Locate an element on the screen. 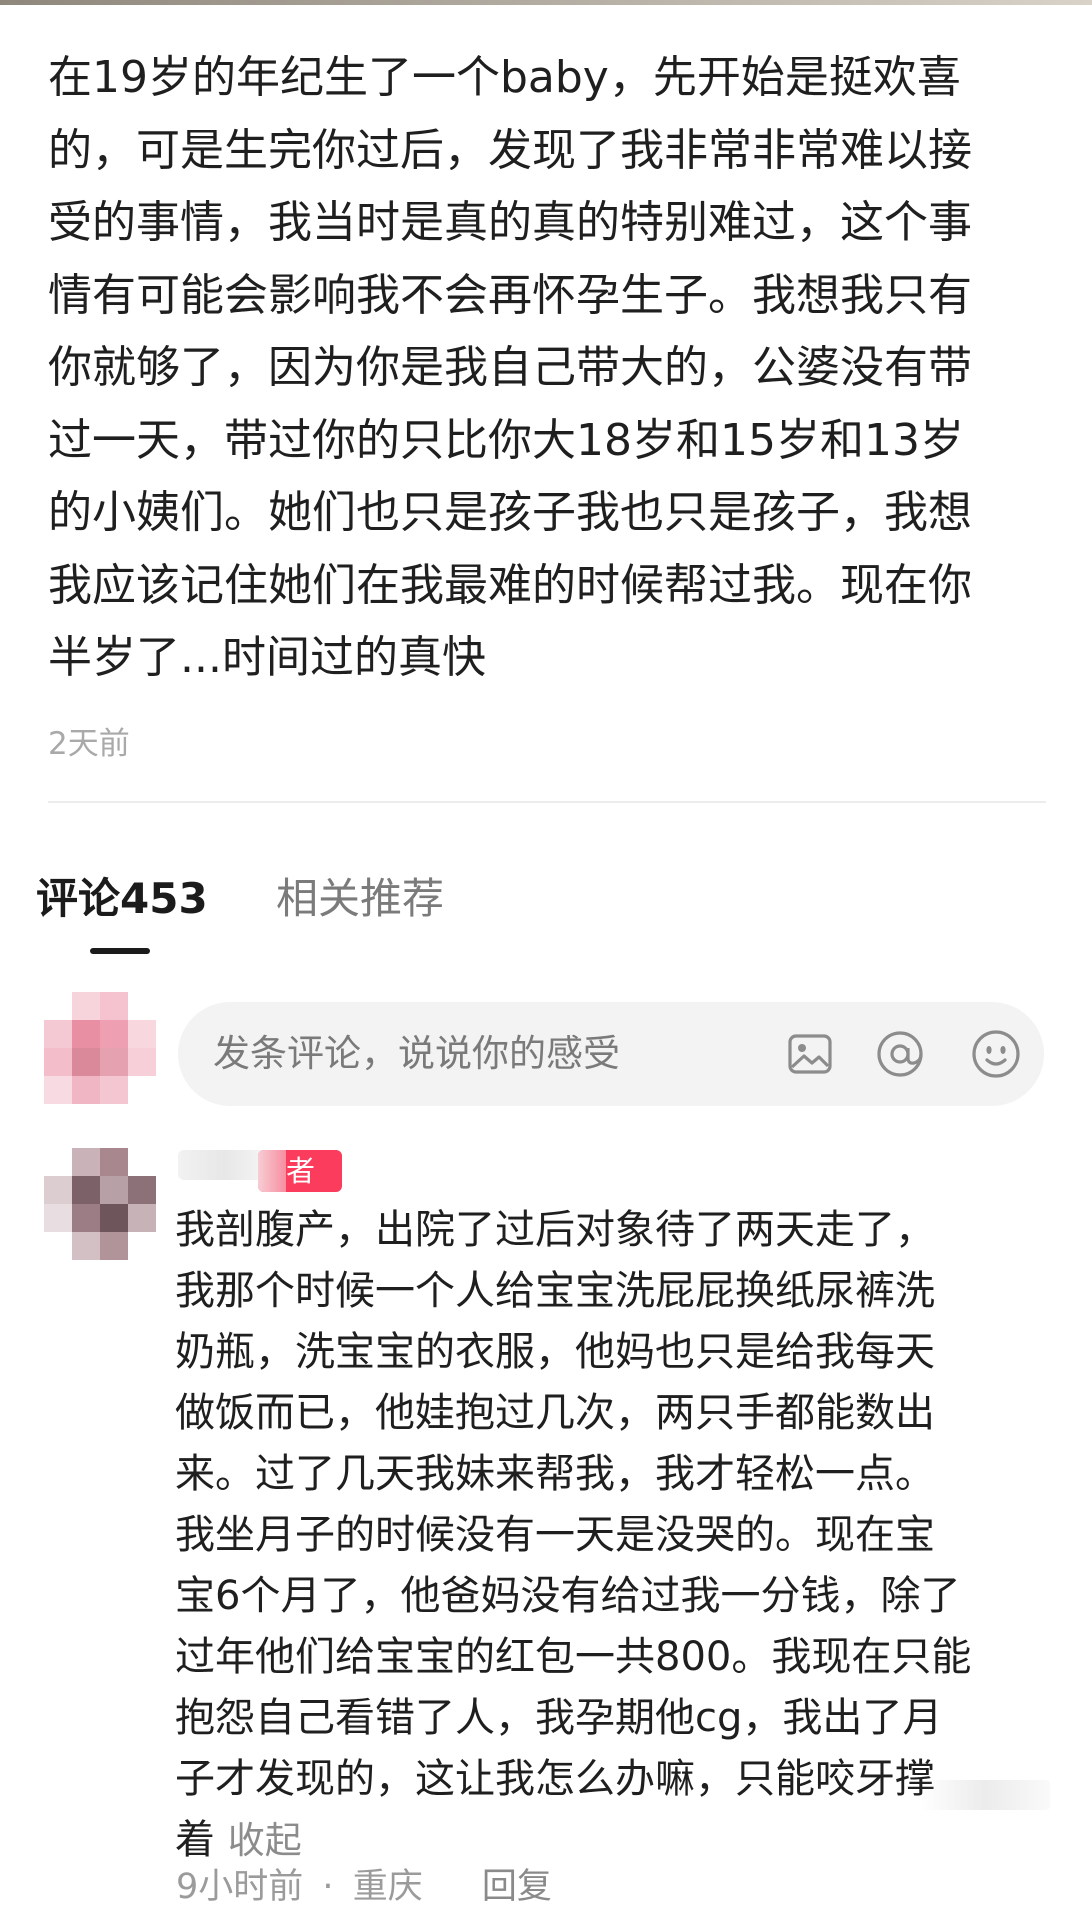 This screenshot has height=1920, width=1092. current-user-avatar is located at coordinates (100, 1048).